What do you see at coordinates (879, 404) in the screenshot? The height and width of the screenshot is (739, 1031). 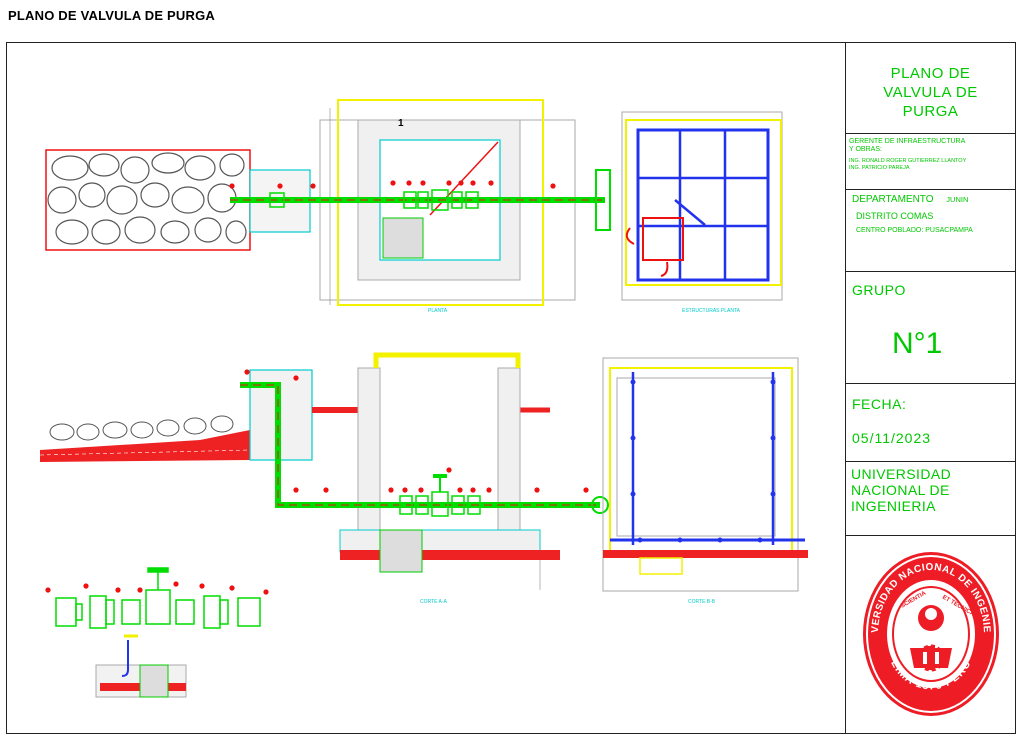 I see `fecha-label: FECHA:` at bounding box center [879, 404].